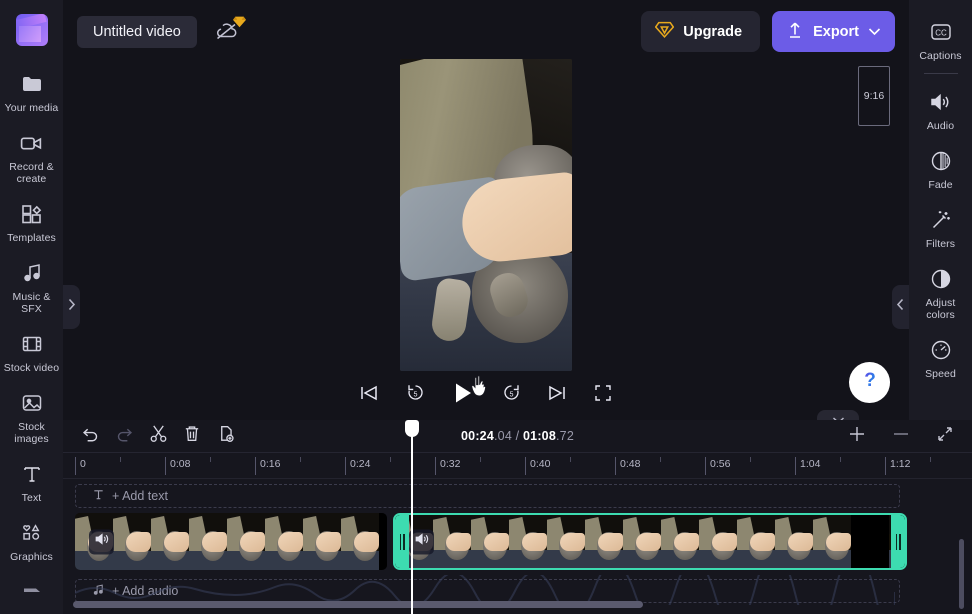 This screenshot has height=614, width=972. I want to click on scissors-icon, so click(158, 436).